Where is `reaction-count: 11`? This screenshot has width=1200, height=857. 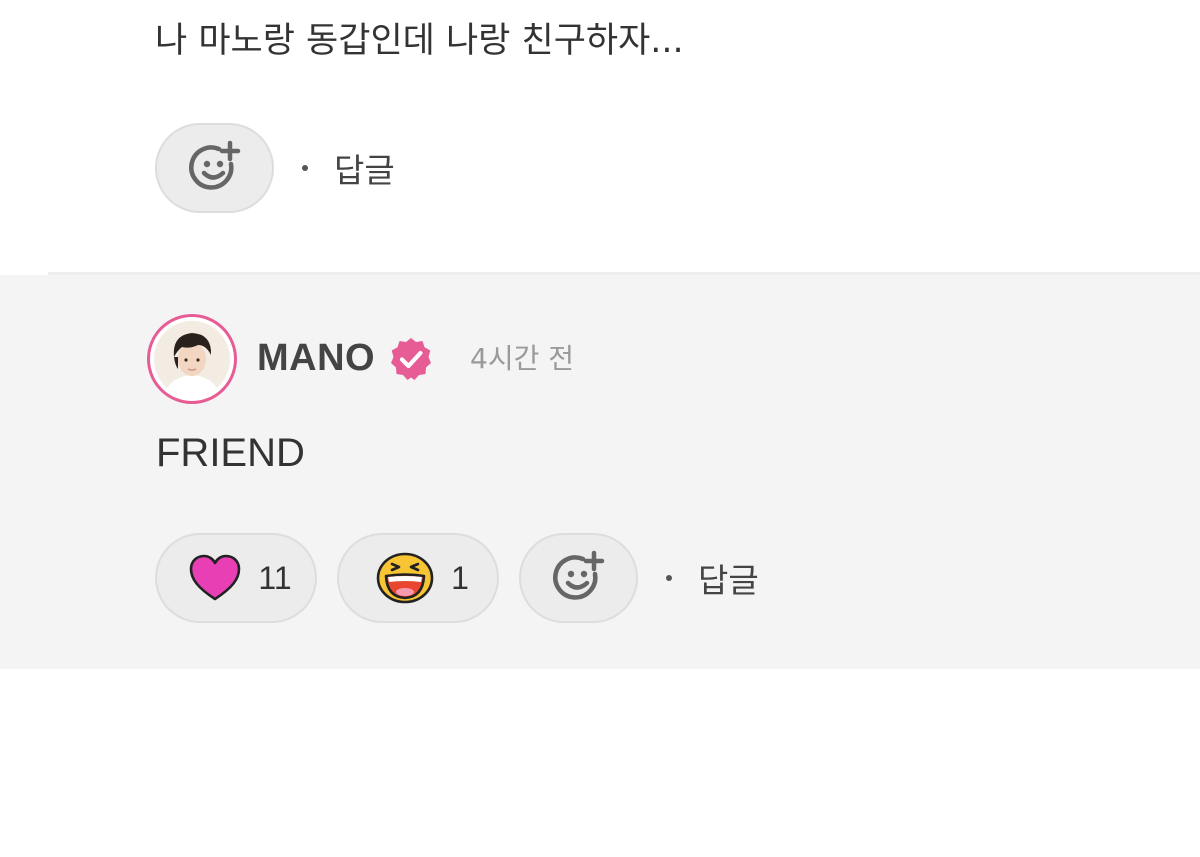
reaction-count: 11 is located at coordinates (275, 577).